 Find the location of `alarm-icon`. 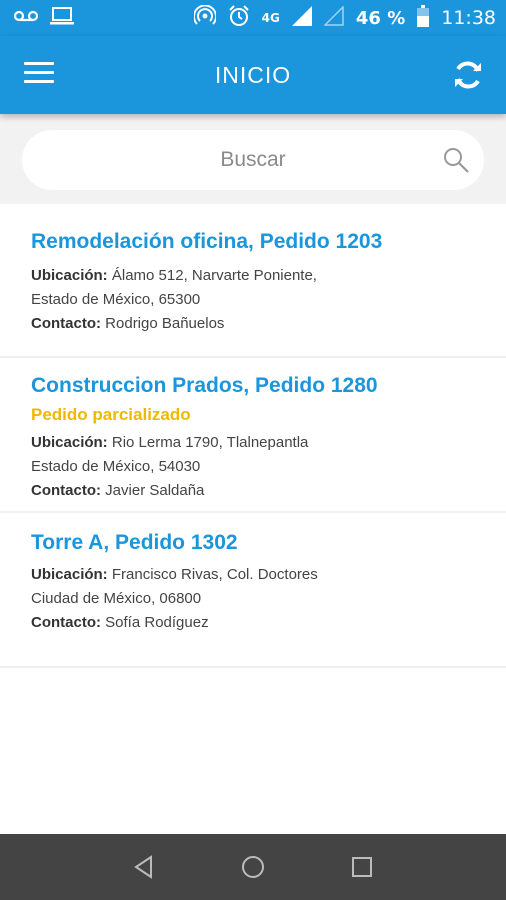

alarm-icon is located at coordinates (239, 18).